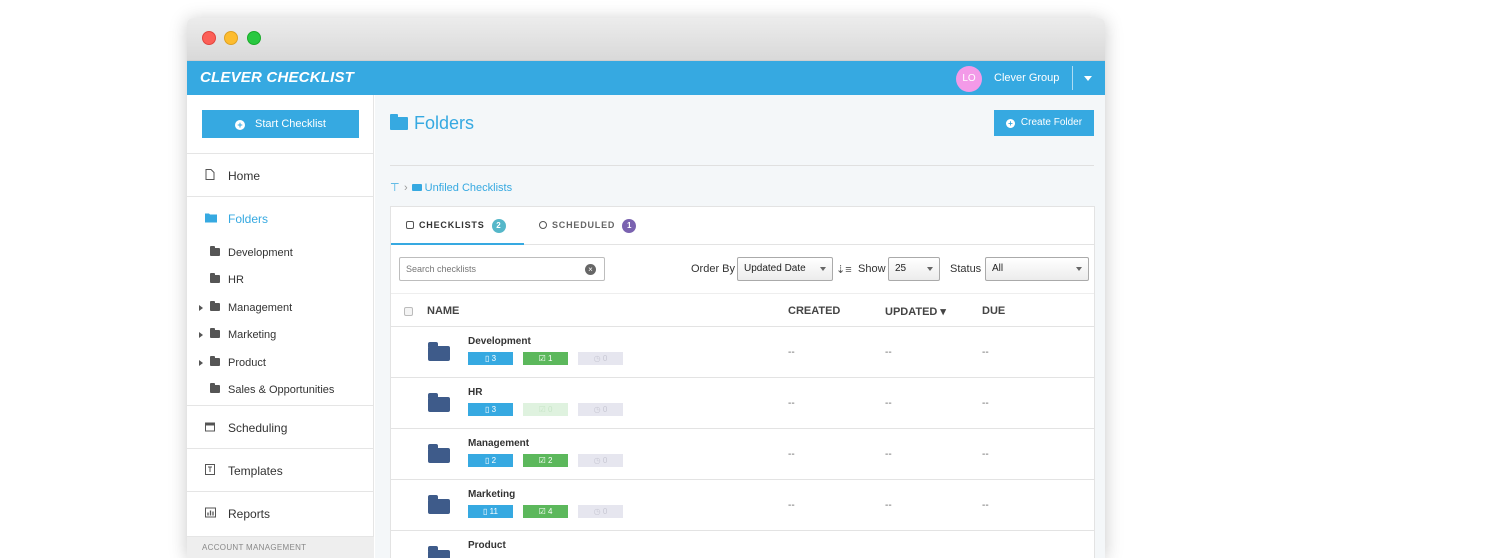  I want to click on sidebar-folder-management: Management, so click(280, 308).